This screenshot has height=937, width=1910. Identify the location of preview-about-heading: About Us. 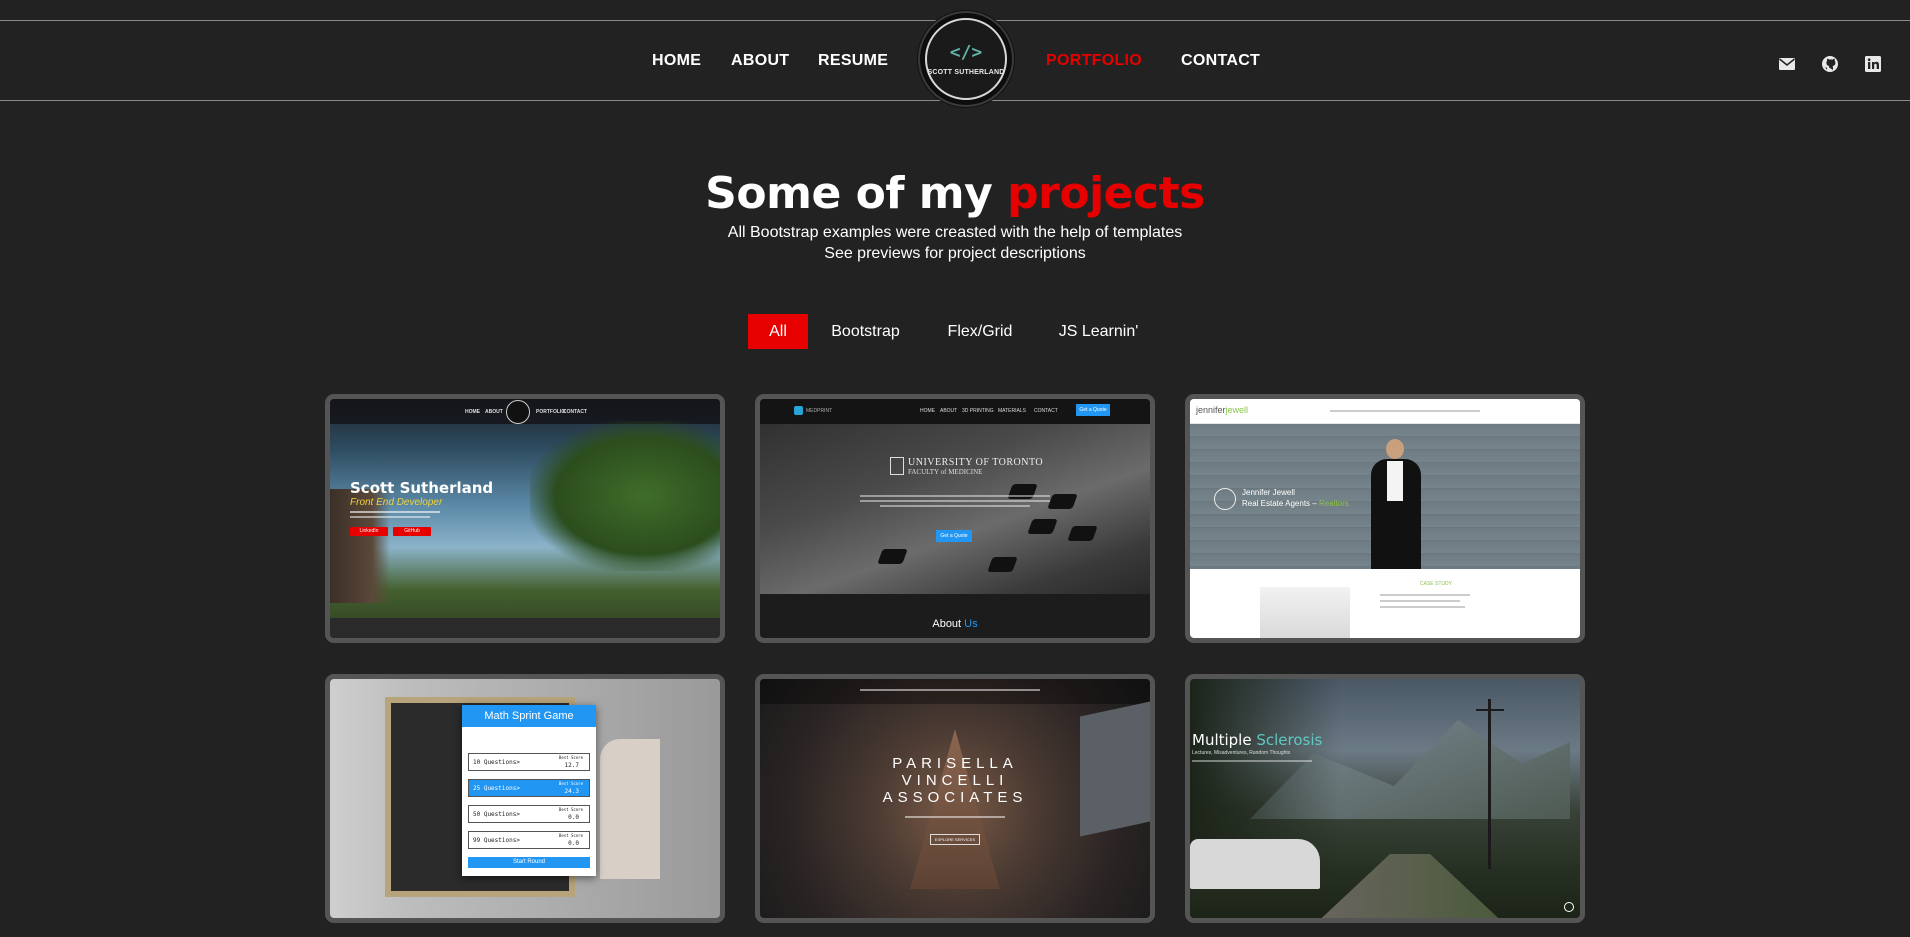
(955, 624).